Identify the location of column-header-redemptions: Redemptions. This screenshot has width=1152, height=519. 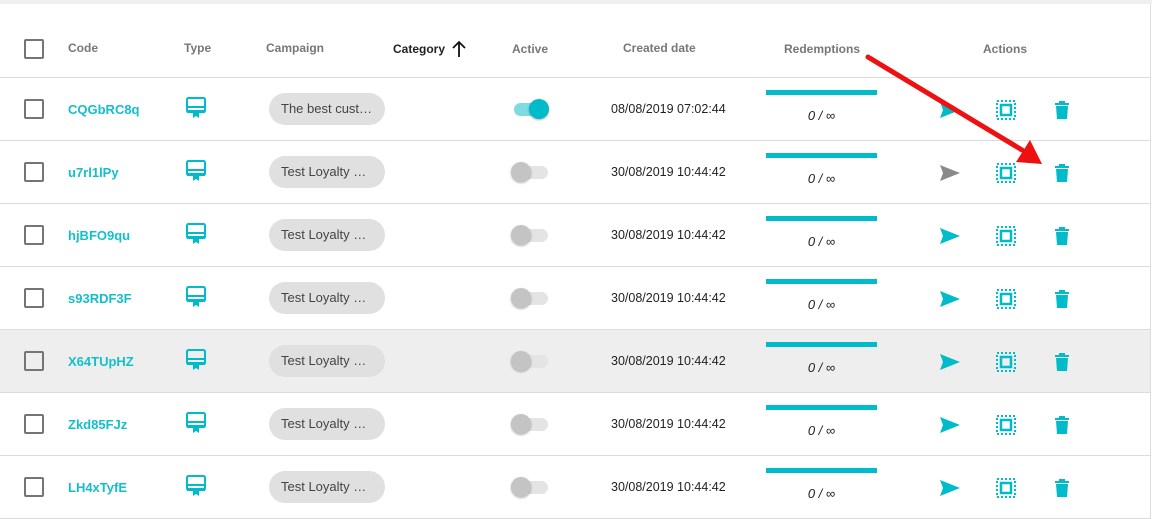
(822, 49).